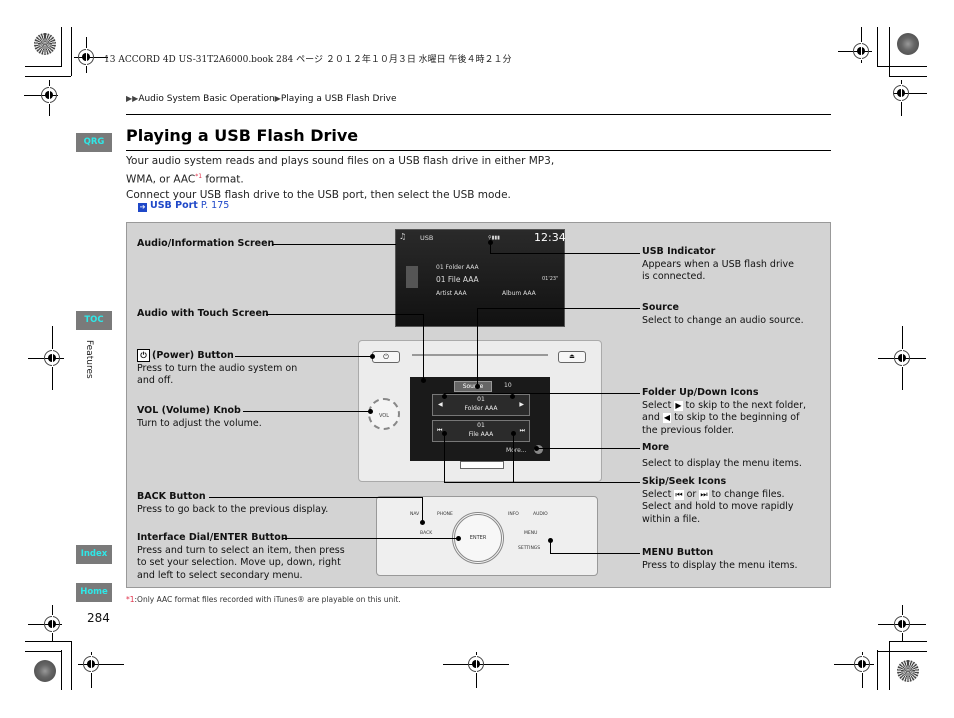 The height and width of the screenshot is (718, 954). What do you see at coordinates (445, 514) in the screenshot?
I see `phone-button: PHONE` at bounding box center [445, 514].